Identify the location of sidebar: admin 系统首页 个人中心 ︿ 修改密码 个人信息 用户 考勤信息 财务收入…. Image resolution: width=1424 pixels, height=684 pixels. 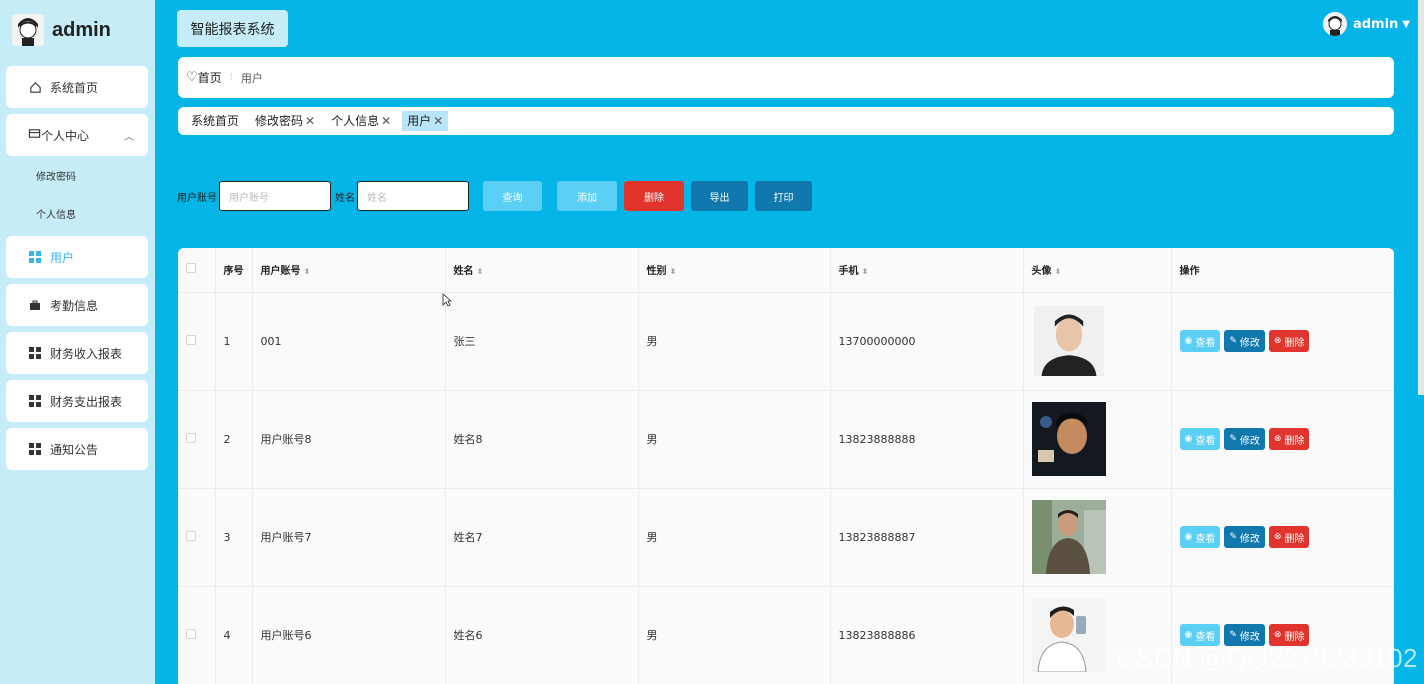
(77, 342).